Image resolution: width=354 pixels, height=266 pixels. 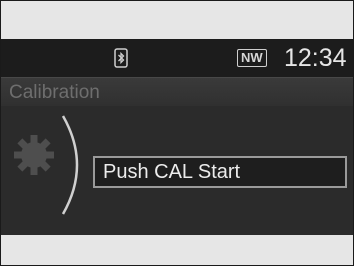 What do you see at coordinates (177, 91) in the screenshot?
I see `screen-header: Calibration` at bounding box center [177, 91].